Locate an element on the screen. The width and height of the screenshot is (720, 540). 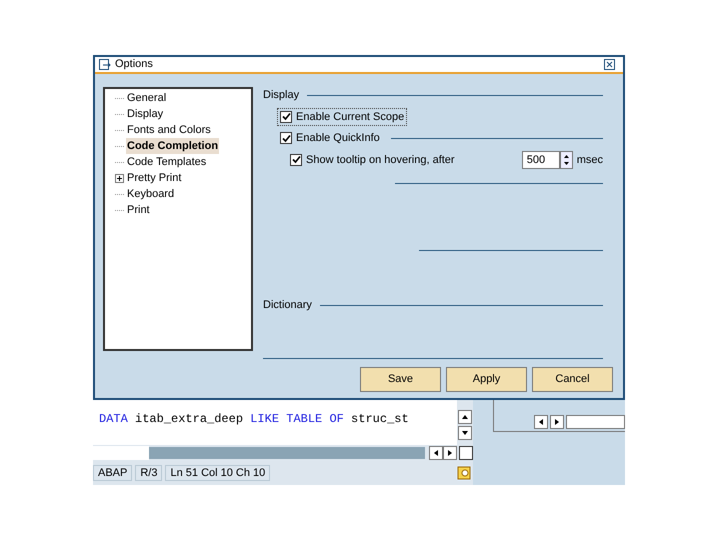
scroll-up-button is located at coordinates (465, 417).